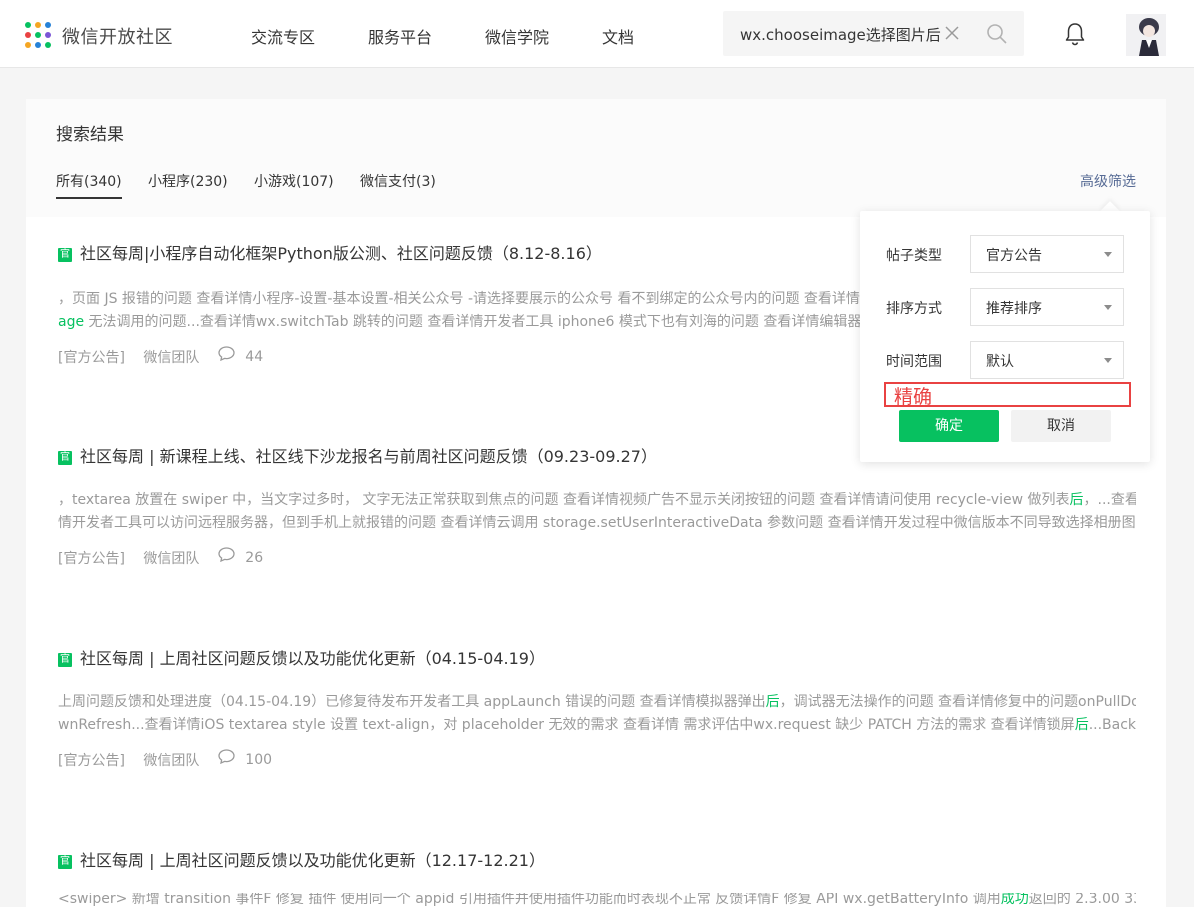  Describe the element at coordinates (618, 36) in the screenshot. I see `nav-item-docs: 文档` at that location.